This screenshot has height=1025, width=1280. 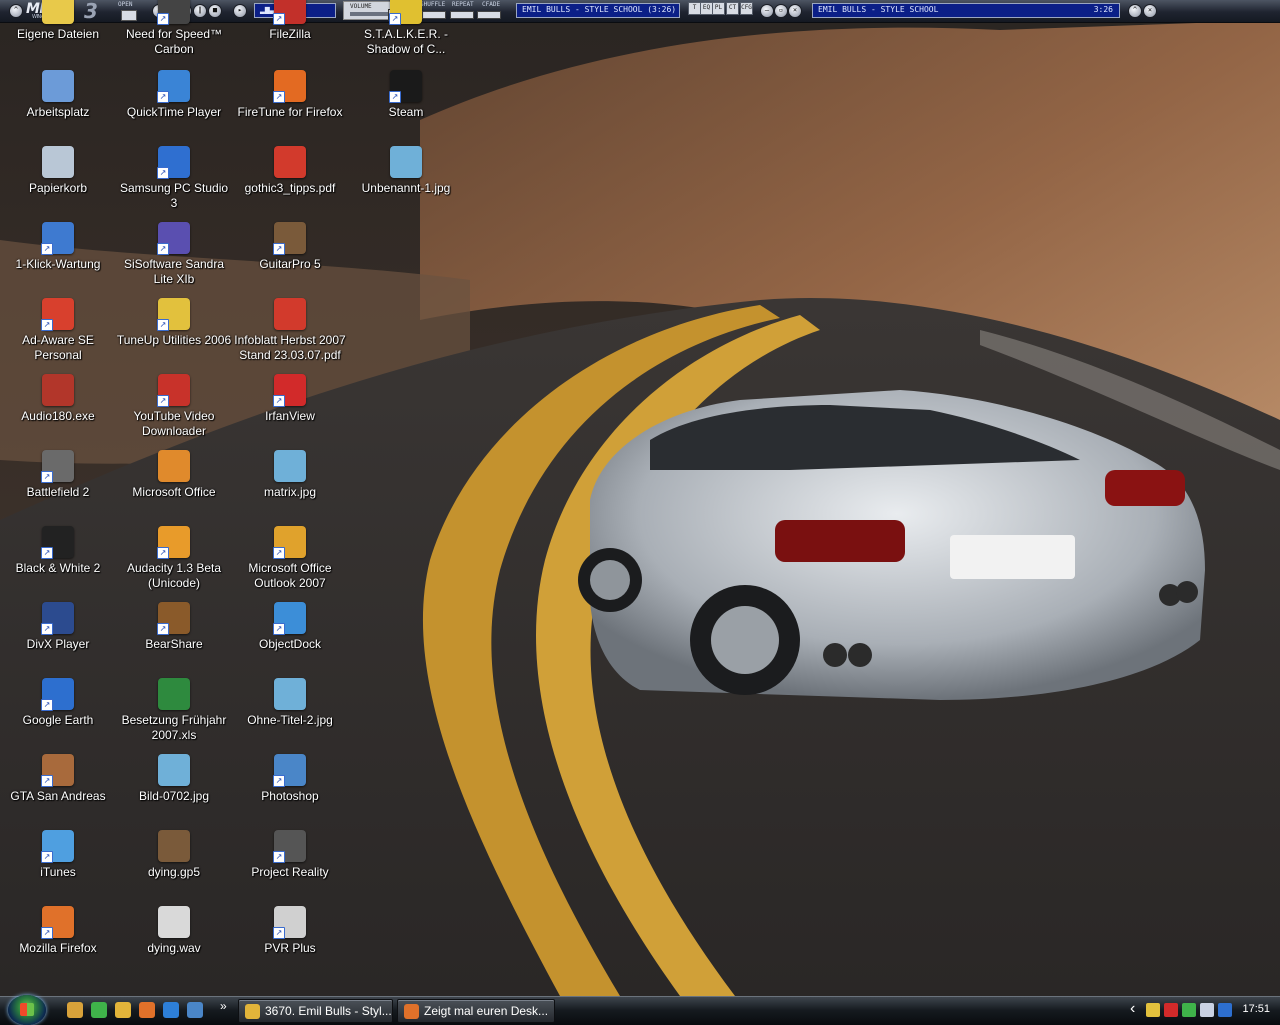 I want to click on desktop-icon: ↗ TuneUp Utilities 2006, so click(x=174, y=323).